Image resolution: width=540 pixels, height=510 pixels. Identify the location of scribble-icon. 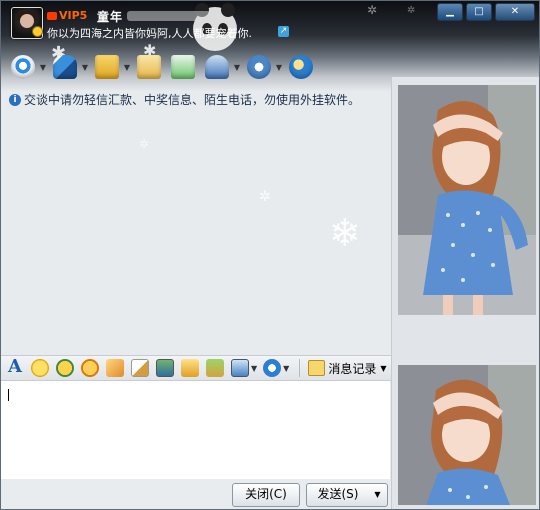
(140, 368).